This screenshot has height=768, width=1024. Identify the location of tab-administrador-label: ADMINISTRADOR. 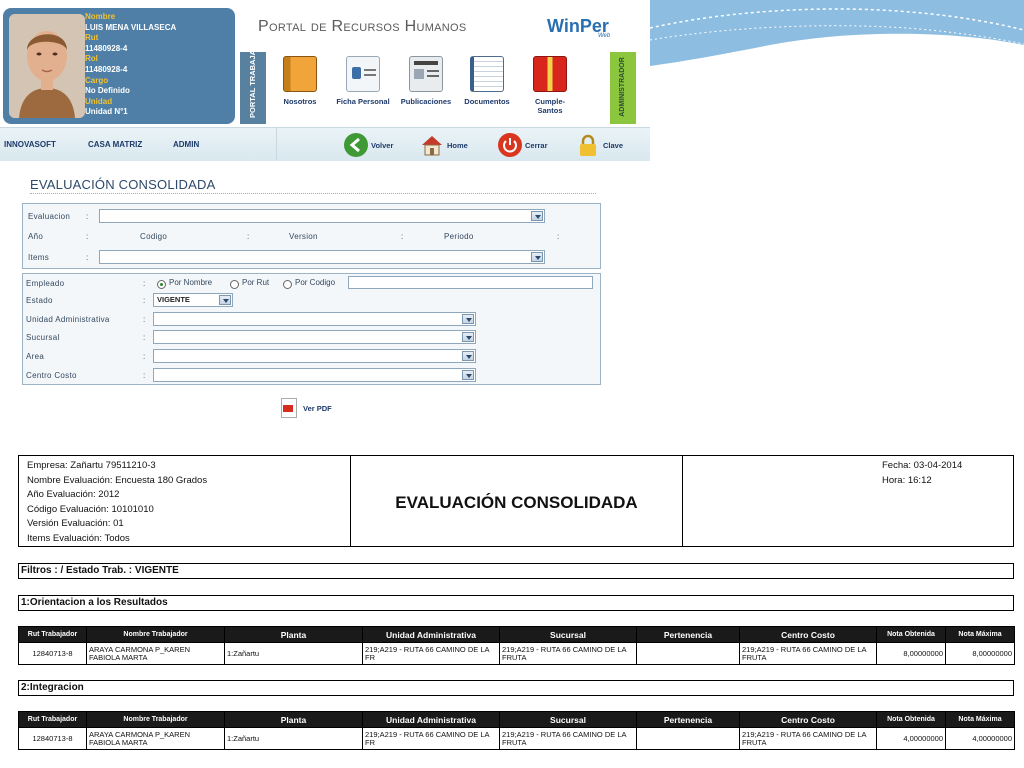
(622, 87).